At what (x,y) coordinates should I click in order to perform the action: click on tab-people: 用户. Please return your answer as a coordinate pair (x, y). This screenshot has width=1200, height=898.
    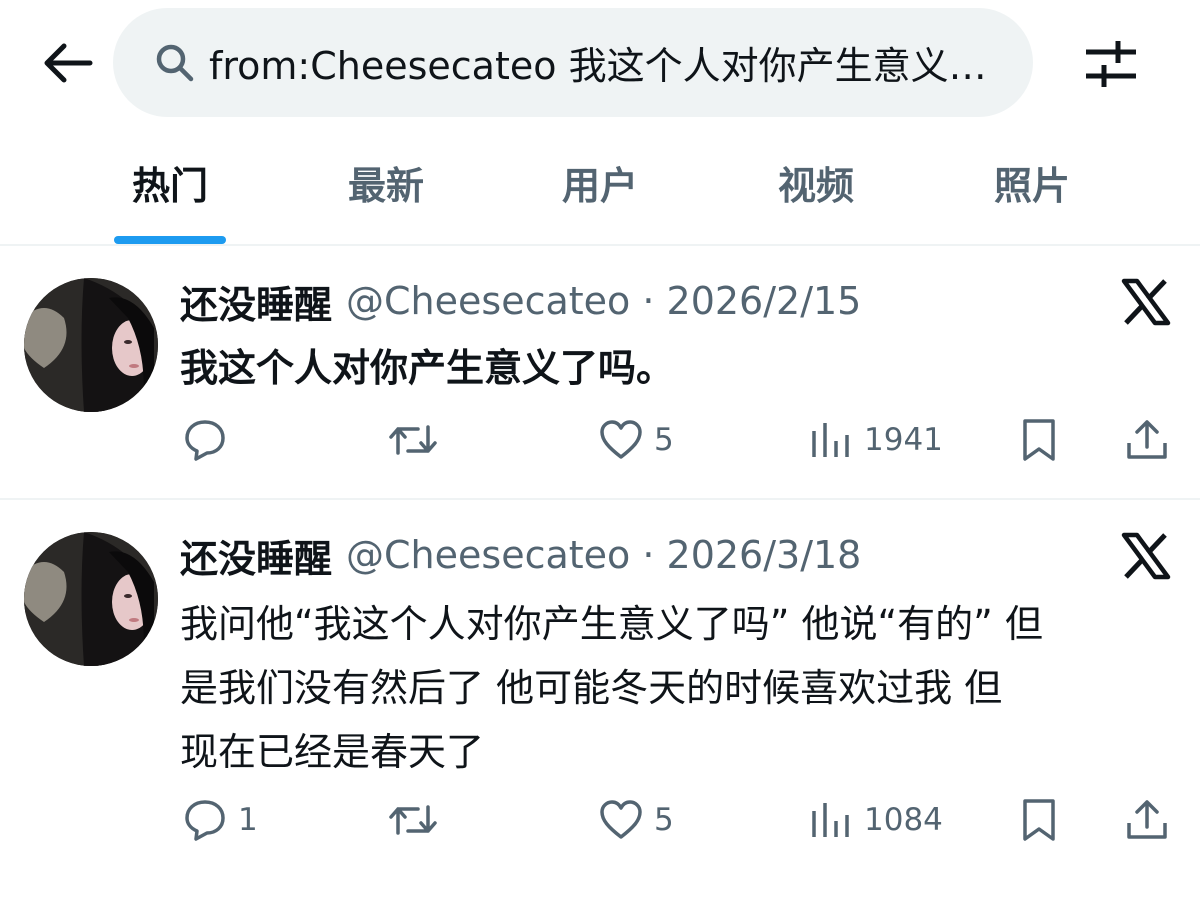
    Looking at the image, I should click on (600, 190).